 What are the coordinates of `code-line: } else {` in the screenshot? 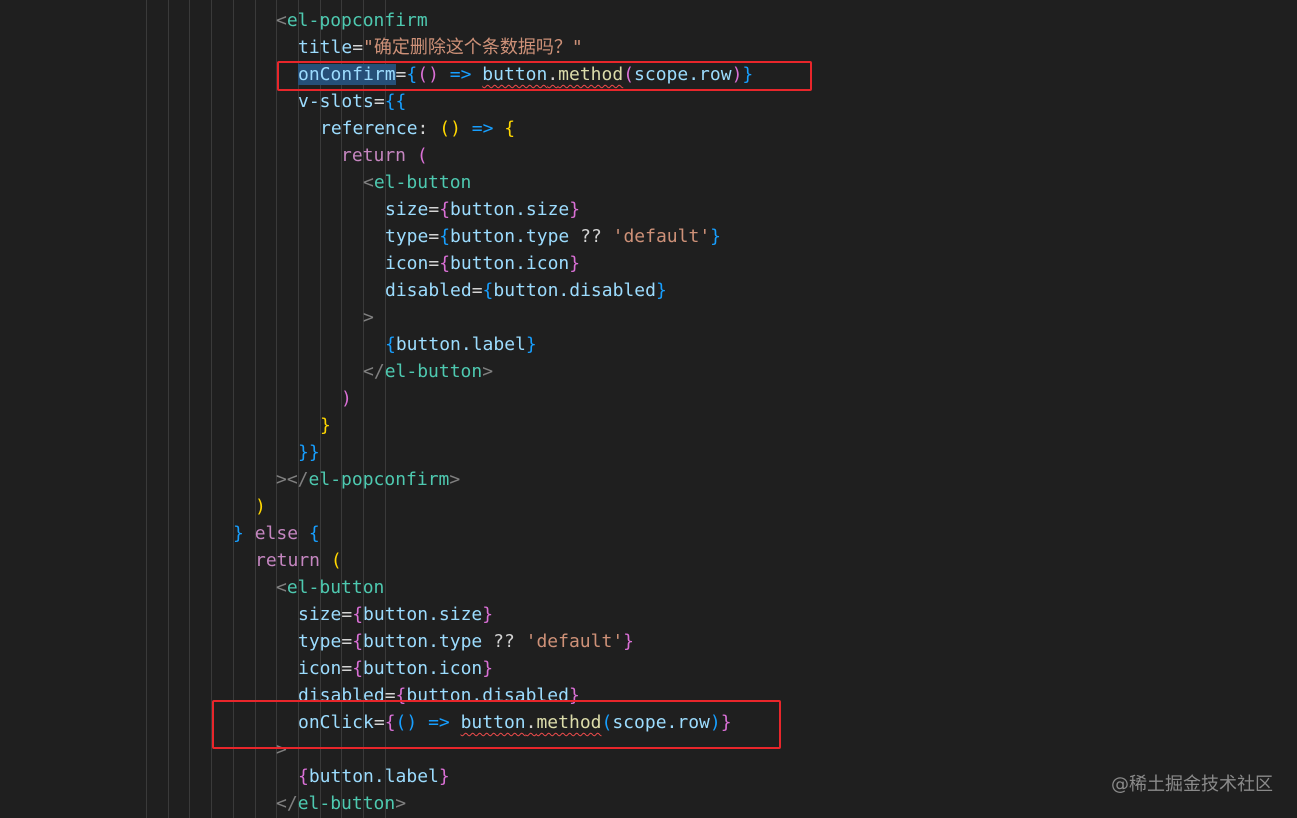 It's located at (276, 533).